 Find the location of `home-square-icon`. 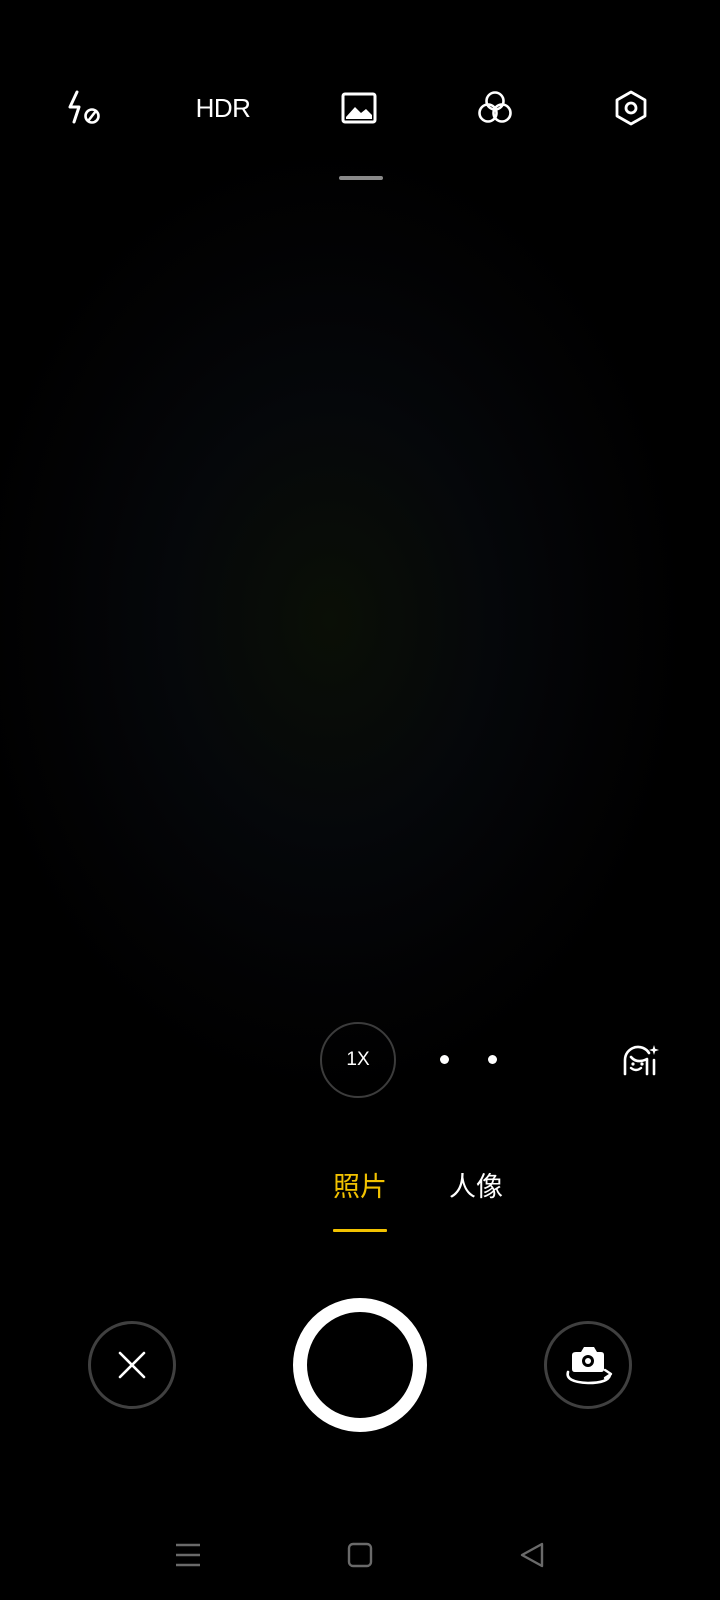

home-square-icon is located at coordinates (360, 1555).